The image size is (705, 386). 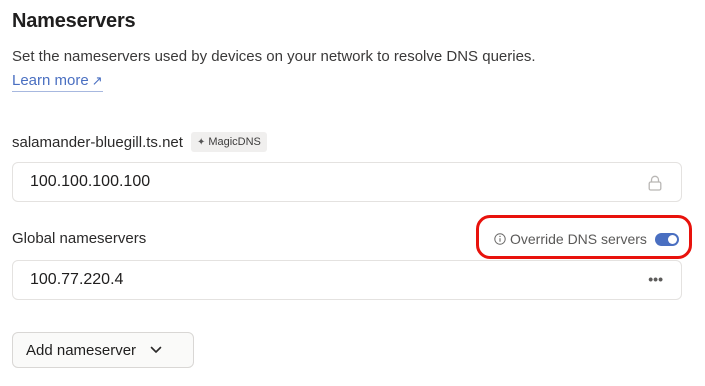 I want to click on add-nameserver-label: Add nameserver, so click(x=81, y=350).